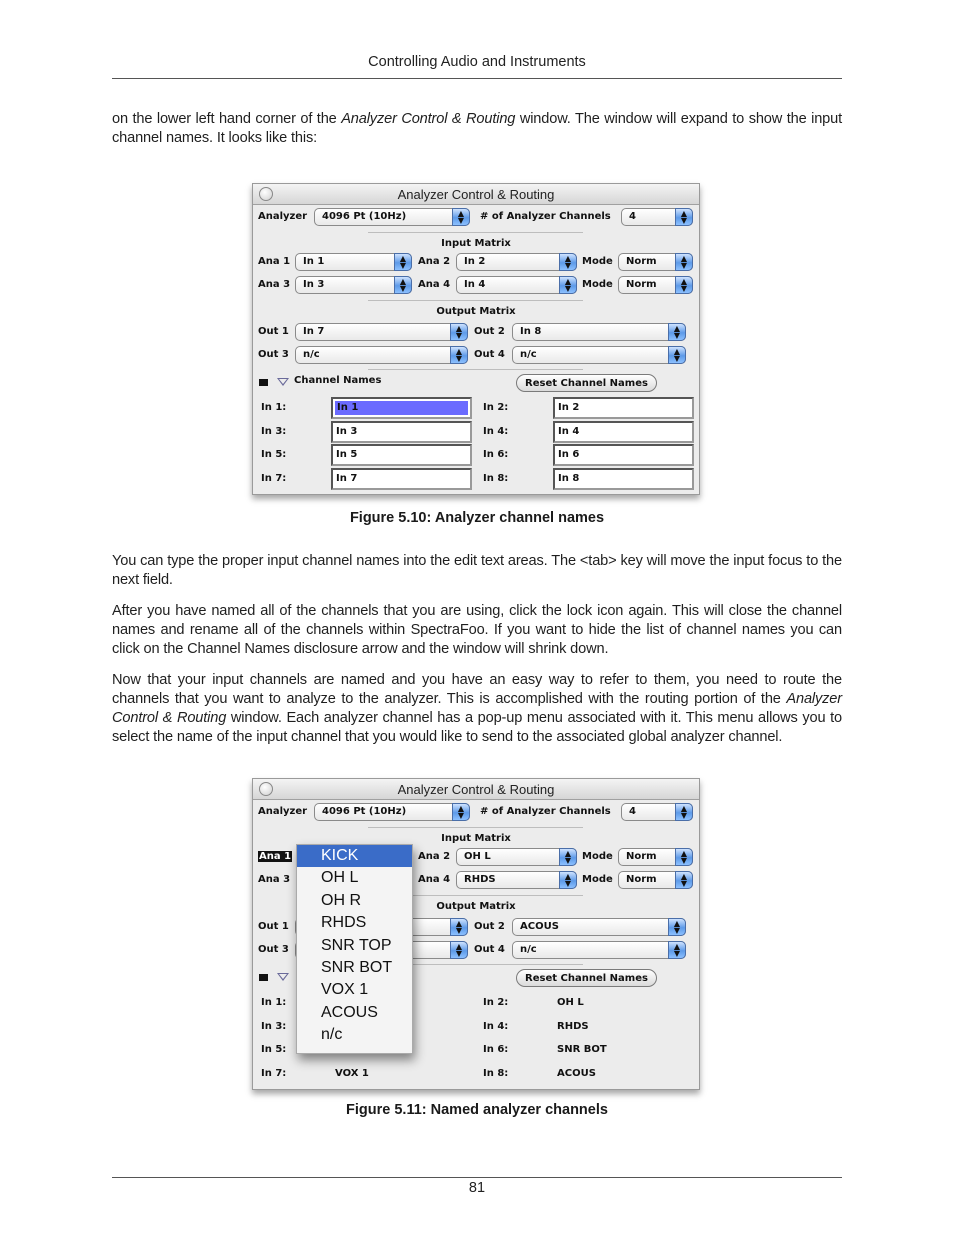  I want to click on input-4-label: In 4:, so click(496, 1026).